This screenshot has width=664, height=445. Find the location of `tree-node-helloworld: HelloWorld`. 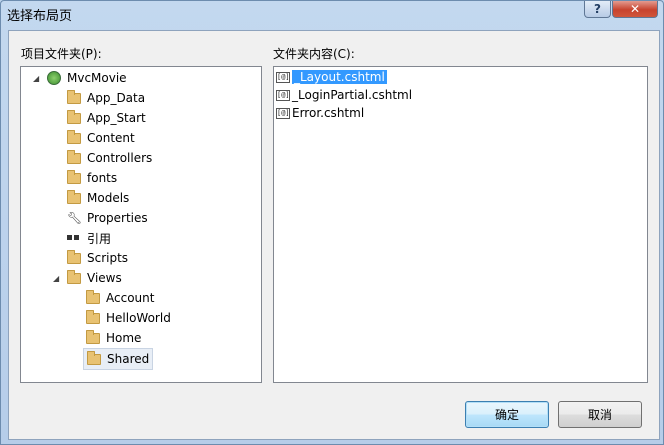

tree-node-helloworld: HelloWorld is located at coordinates (128, 318).